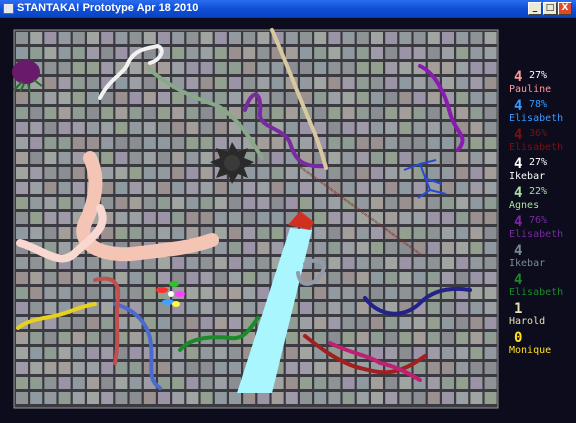 The width and height of the screenshot is (576, 423). I want to click on score-lives: 1, so click(518, 309).